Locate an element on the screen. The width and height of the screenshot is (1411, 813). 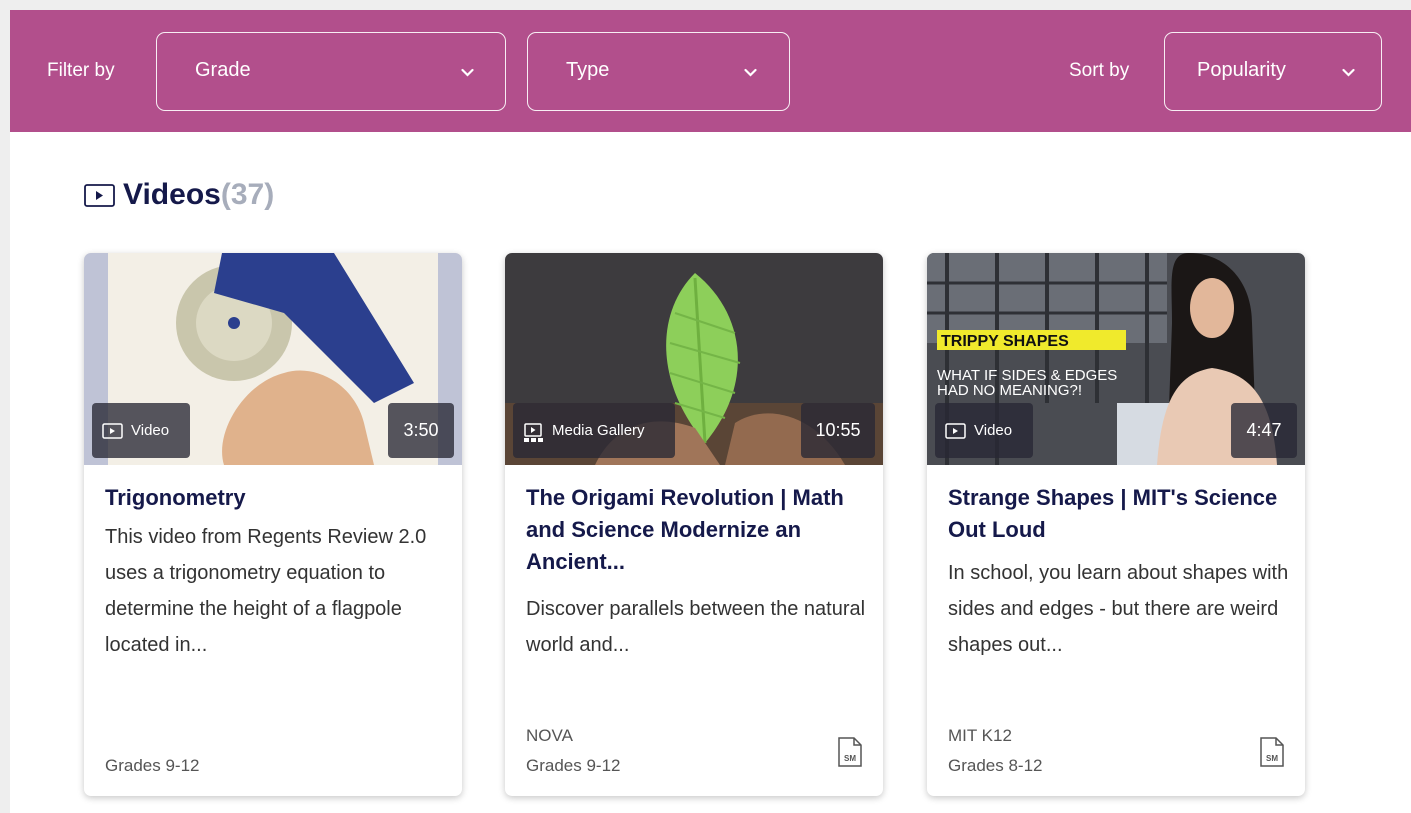
content-type-badge: Media Gallery is located at coordinates (594, 430).